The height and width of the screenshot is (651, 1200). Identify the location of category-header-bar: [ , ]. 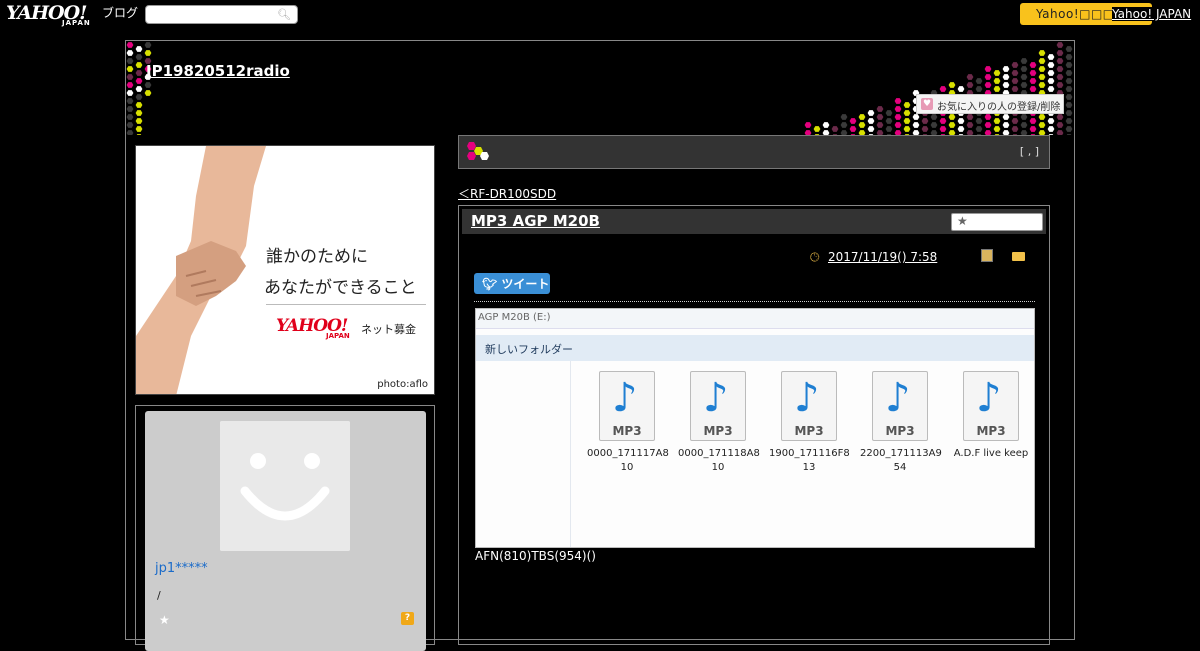
(754, 152).